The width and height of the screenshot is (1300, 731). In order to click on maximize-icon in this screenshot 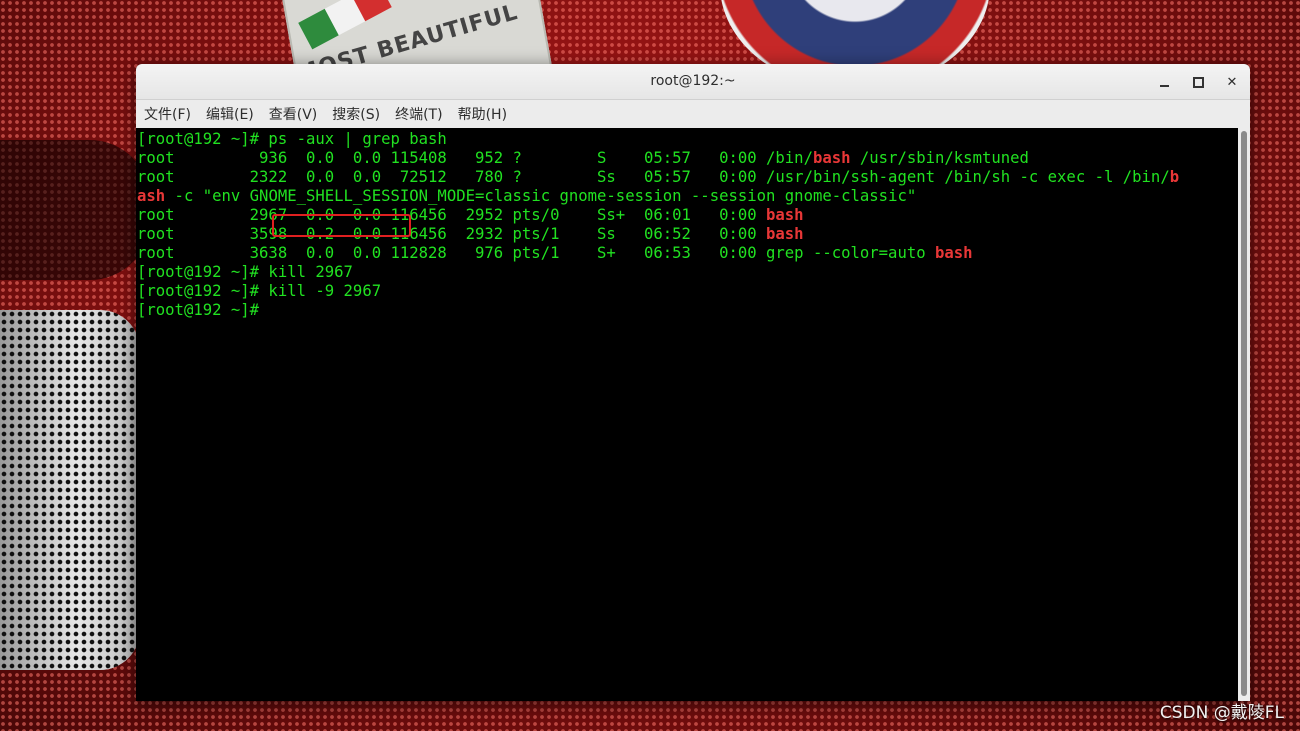, I will do `click(1198, 82)`.